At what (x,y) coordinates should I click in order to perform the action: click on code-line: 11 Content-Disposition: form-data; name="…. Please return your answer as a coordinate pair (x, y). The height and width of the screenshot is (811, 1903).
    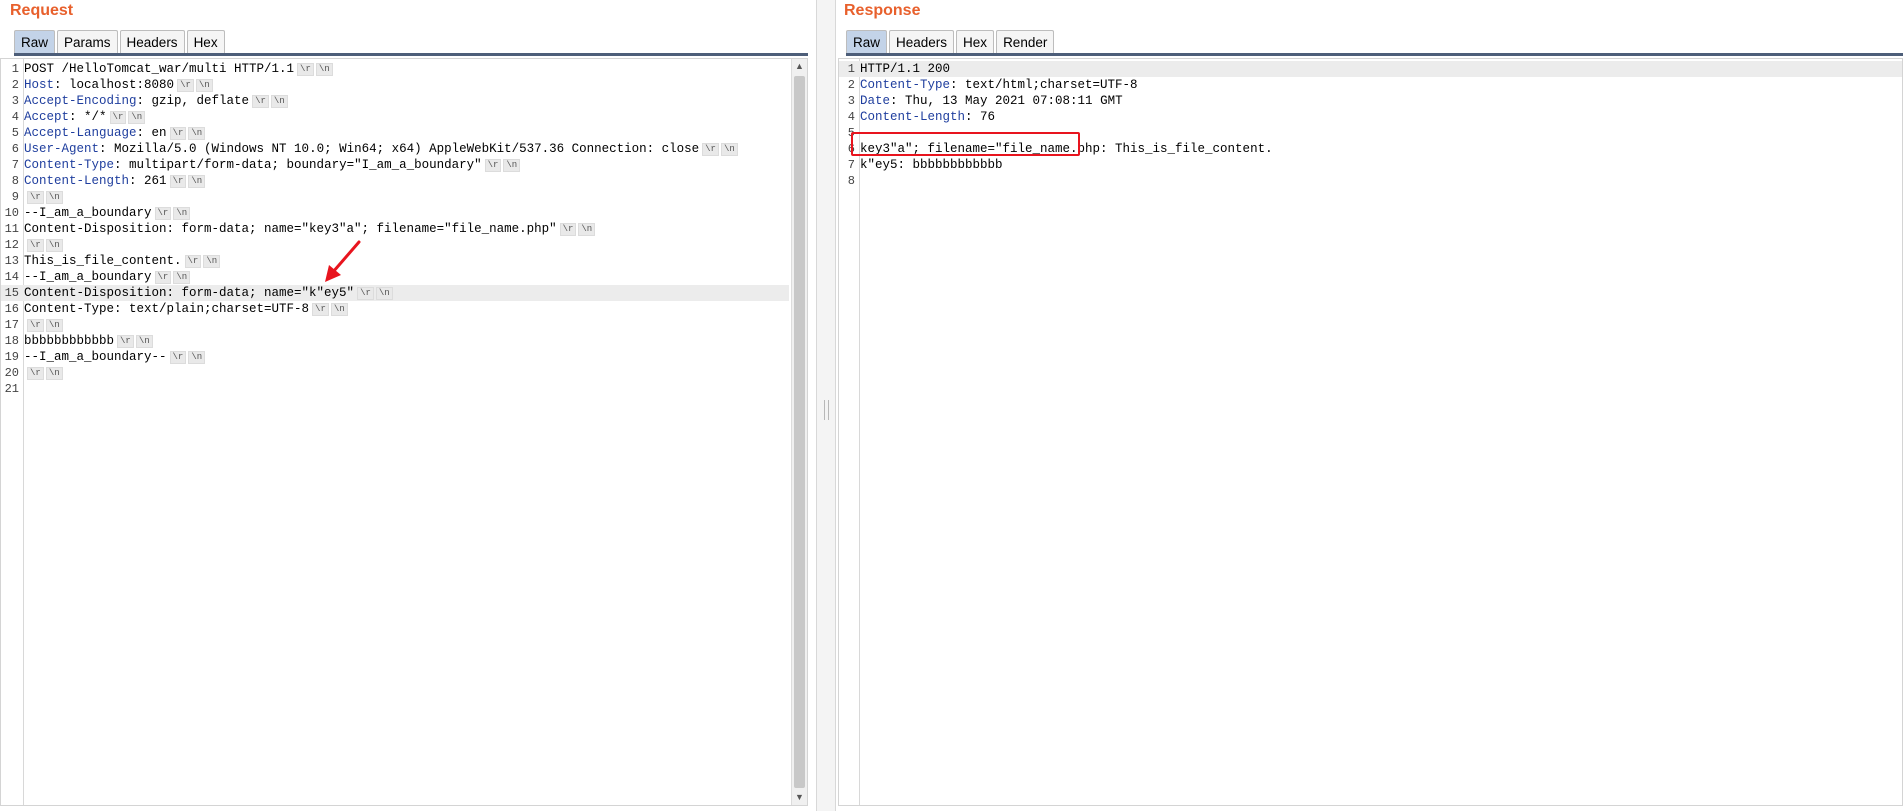
    Looking at the image, I should click on (395, 229).